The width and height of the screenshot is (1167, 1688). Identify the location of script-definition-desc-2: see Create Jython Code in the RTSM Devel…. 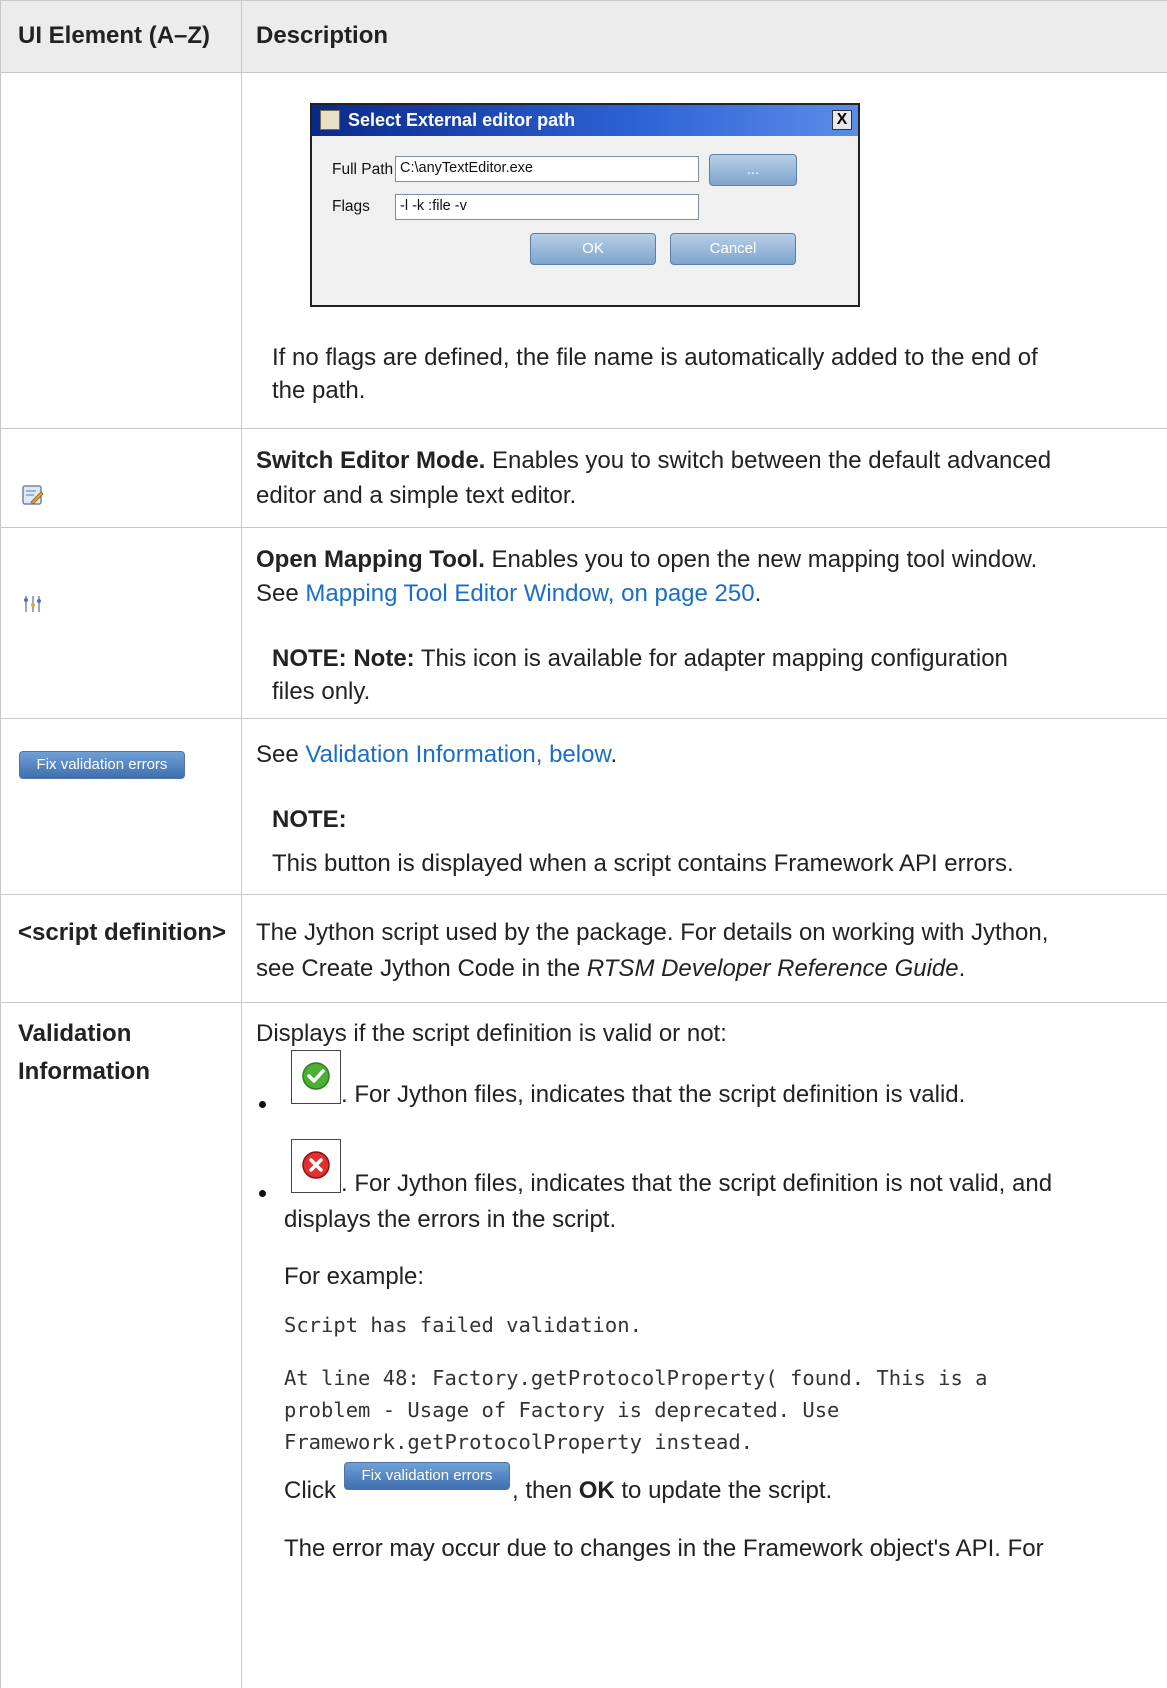
(611, 968).